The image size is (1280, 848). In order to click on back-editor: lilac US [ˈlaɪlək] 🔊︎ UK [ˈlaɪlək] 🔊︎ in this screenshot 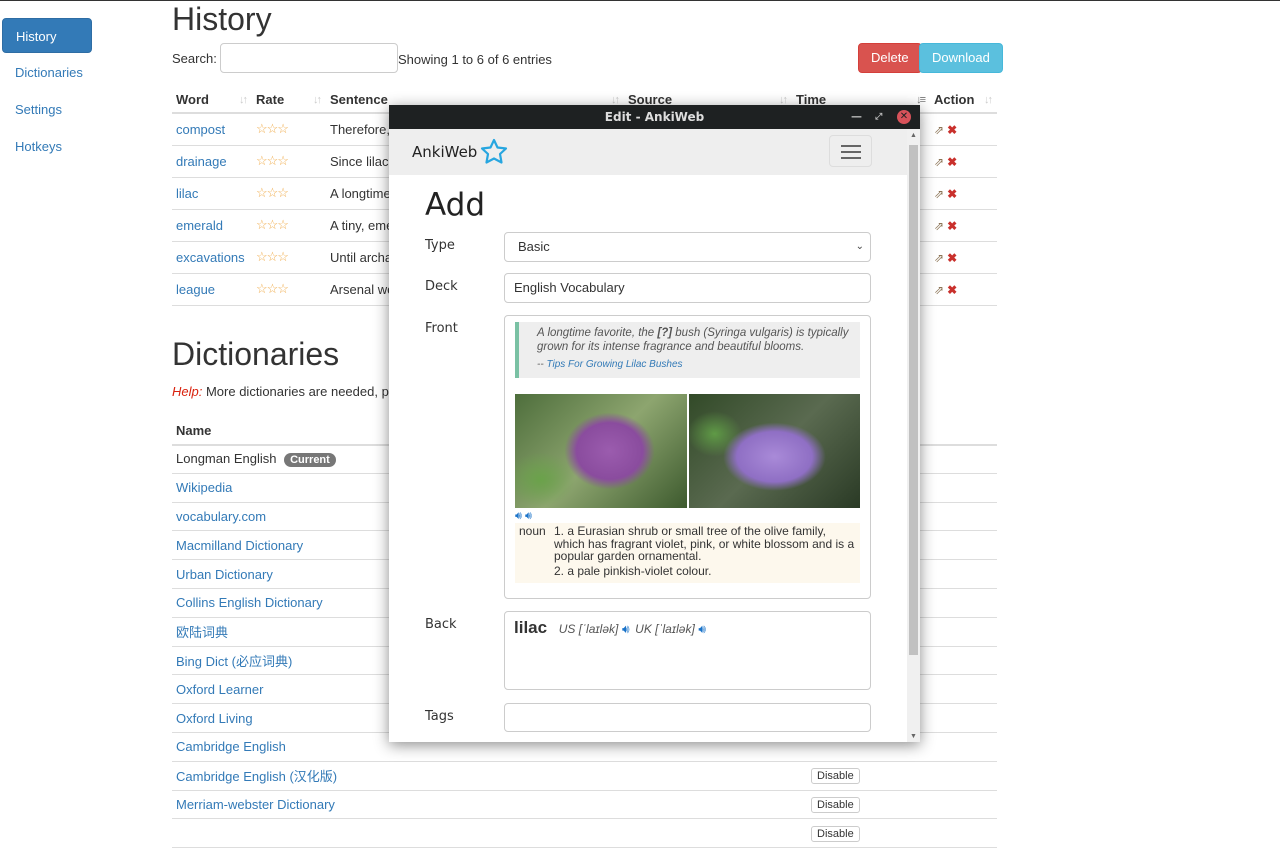, I will do `click(687, 650)`.